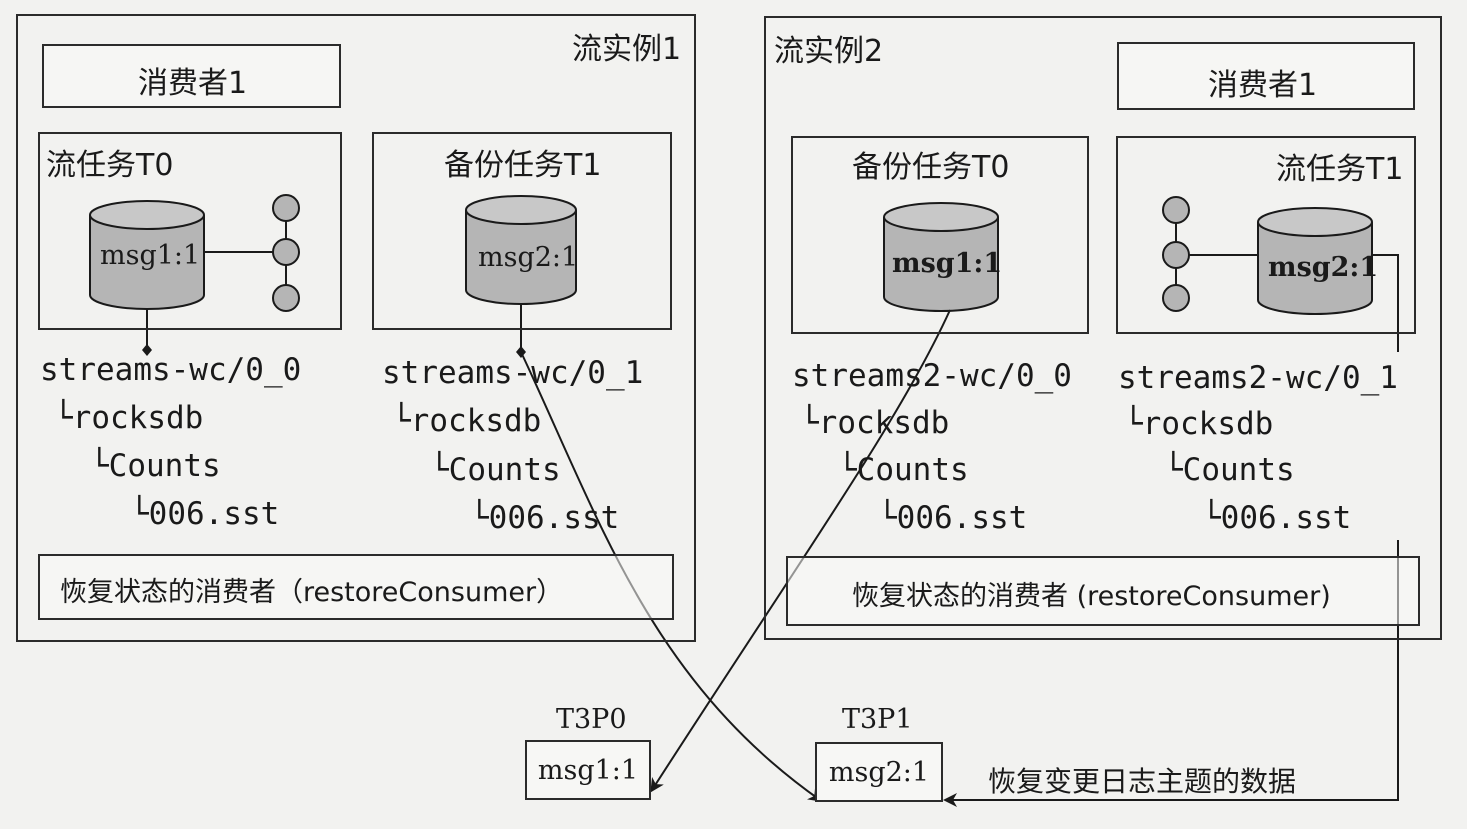 The width and height of the screenshot is (1467, 829). I want to click on task-title: 备份任务T1, so click(523, 165).